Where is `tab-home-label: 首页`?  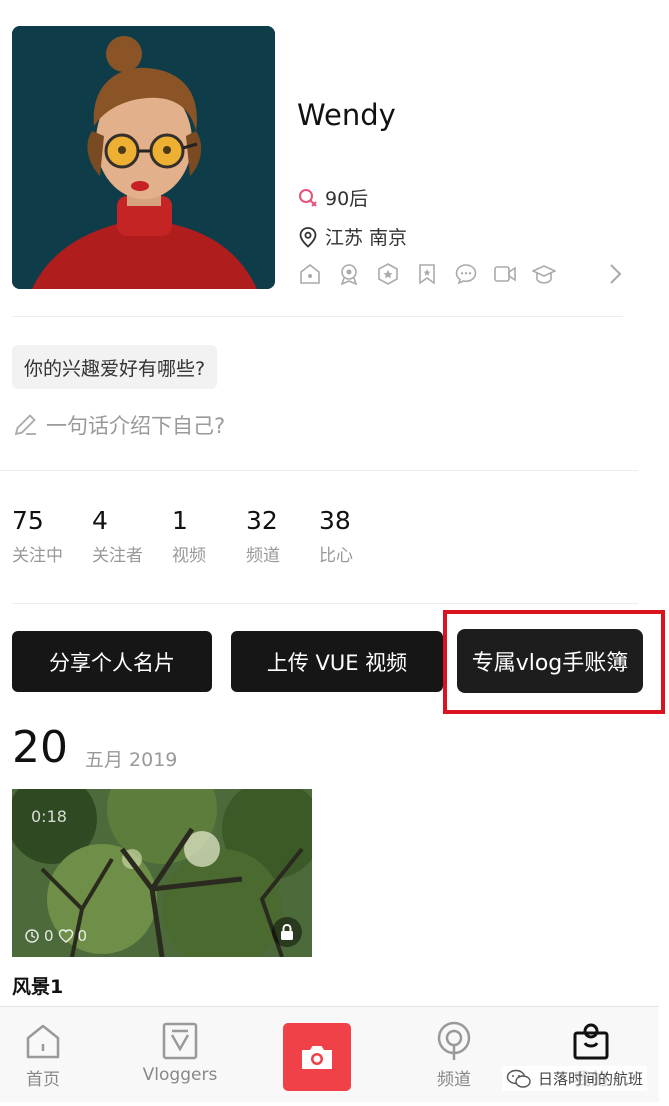 tab-home-label: 首页 is located at coordinates (43, 1080).